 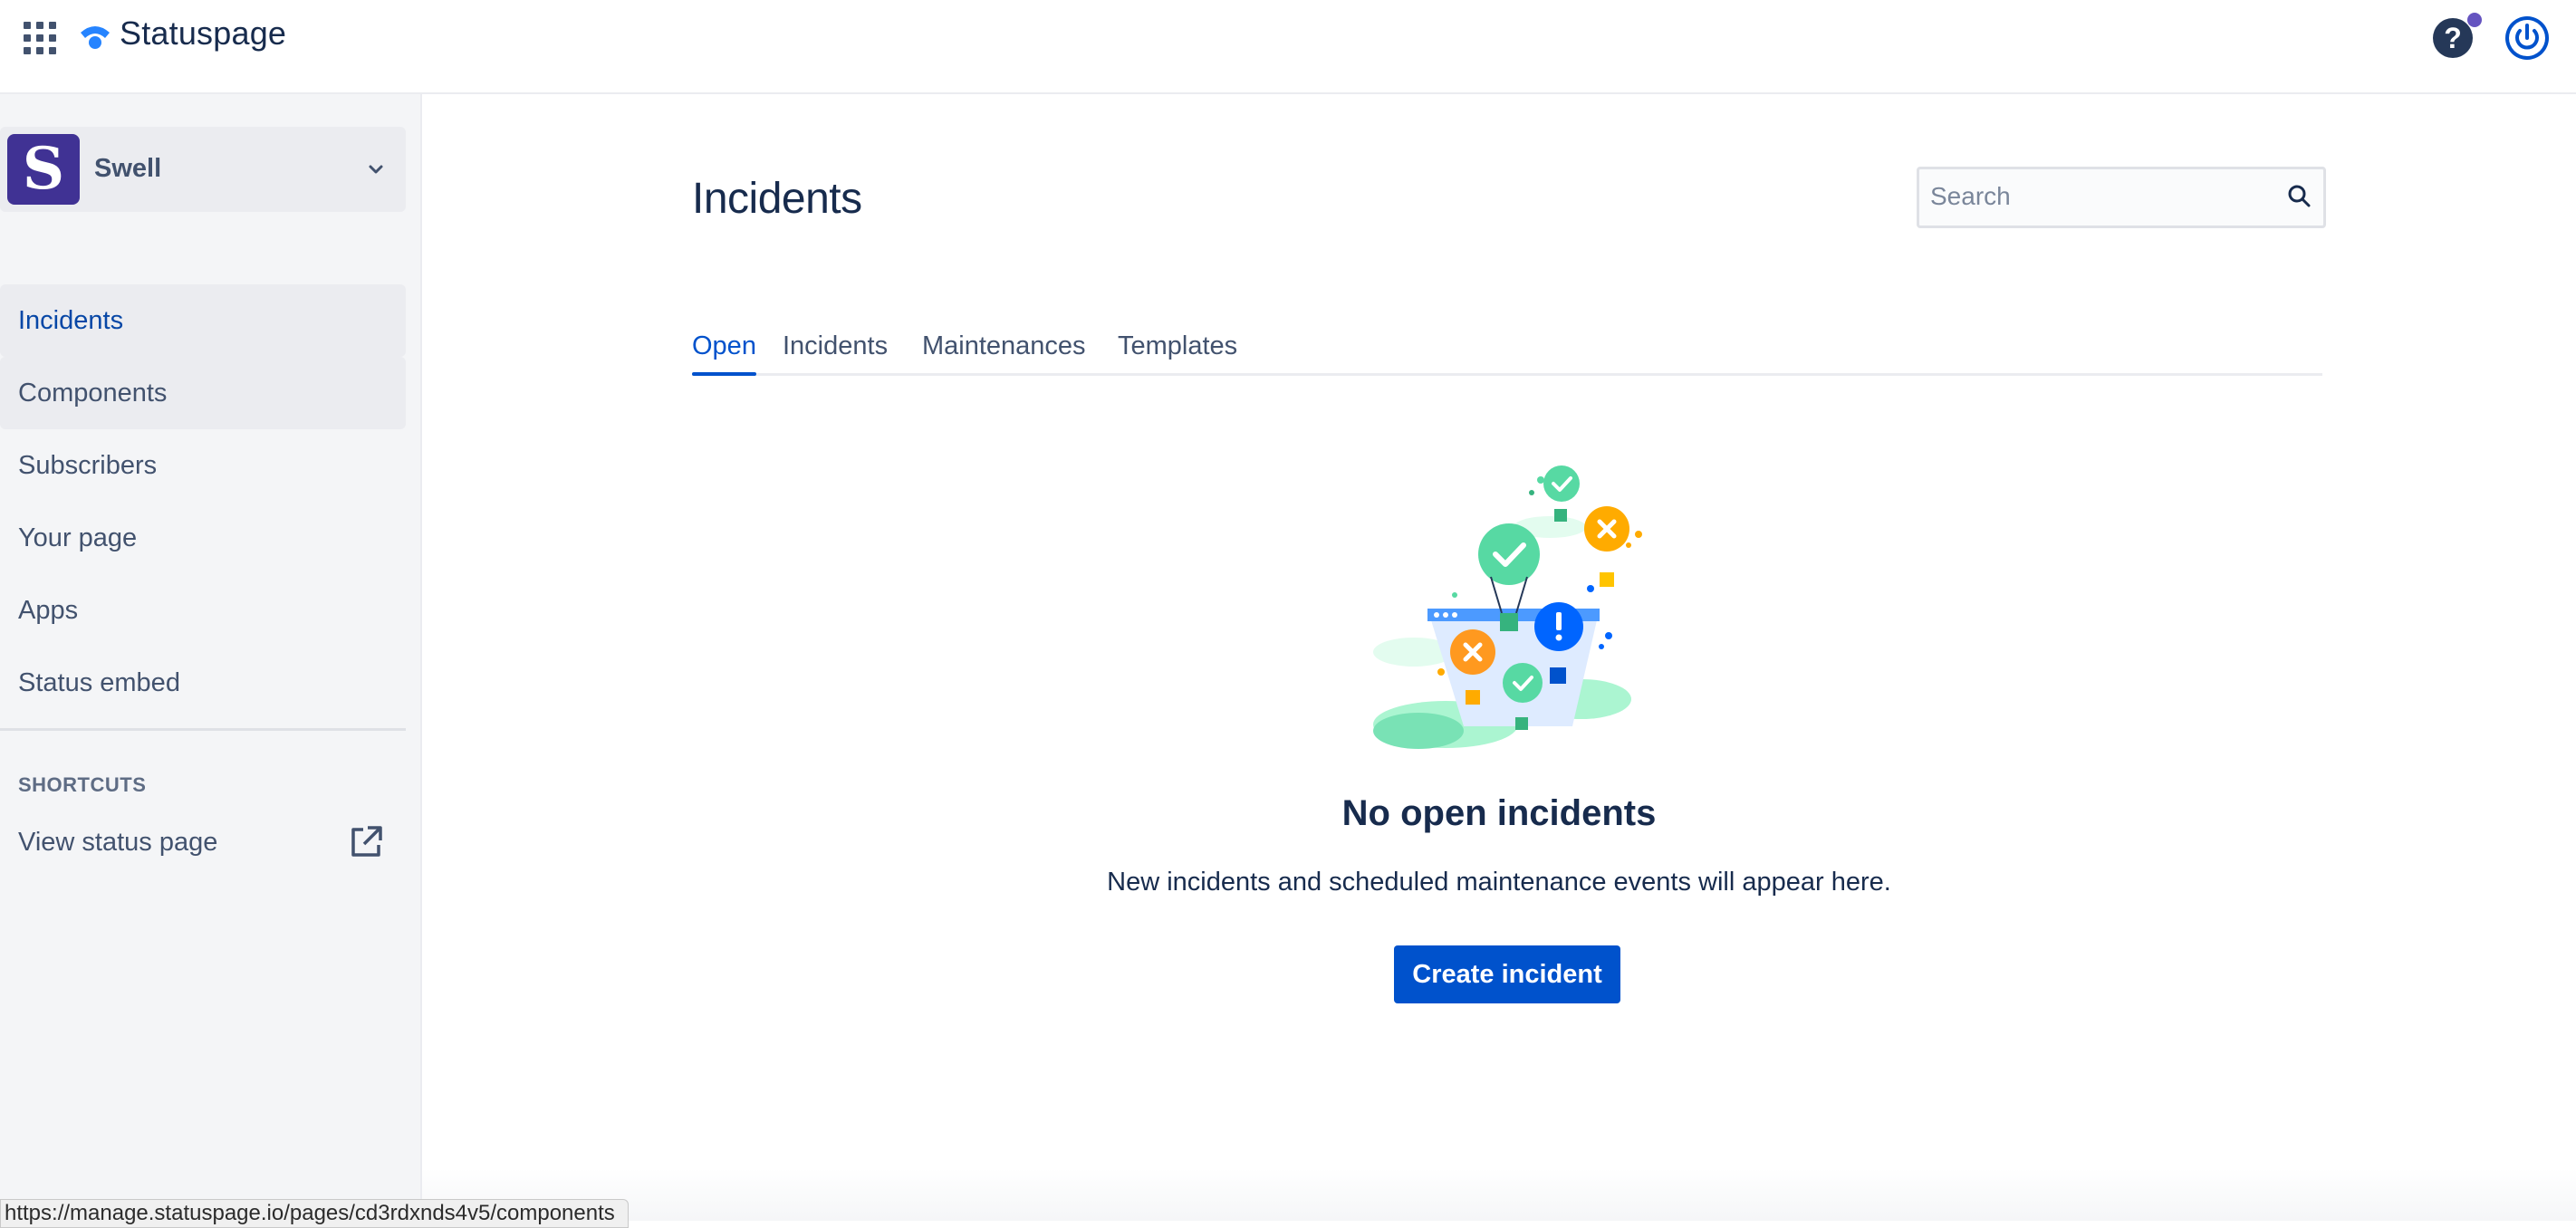 I want to click on project-switcher: S Swell, so click(x=203, y=169).